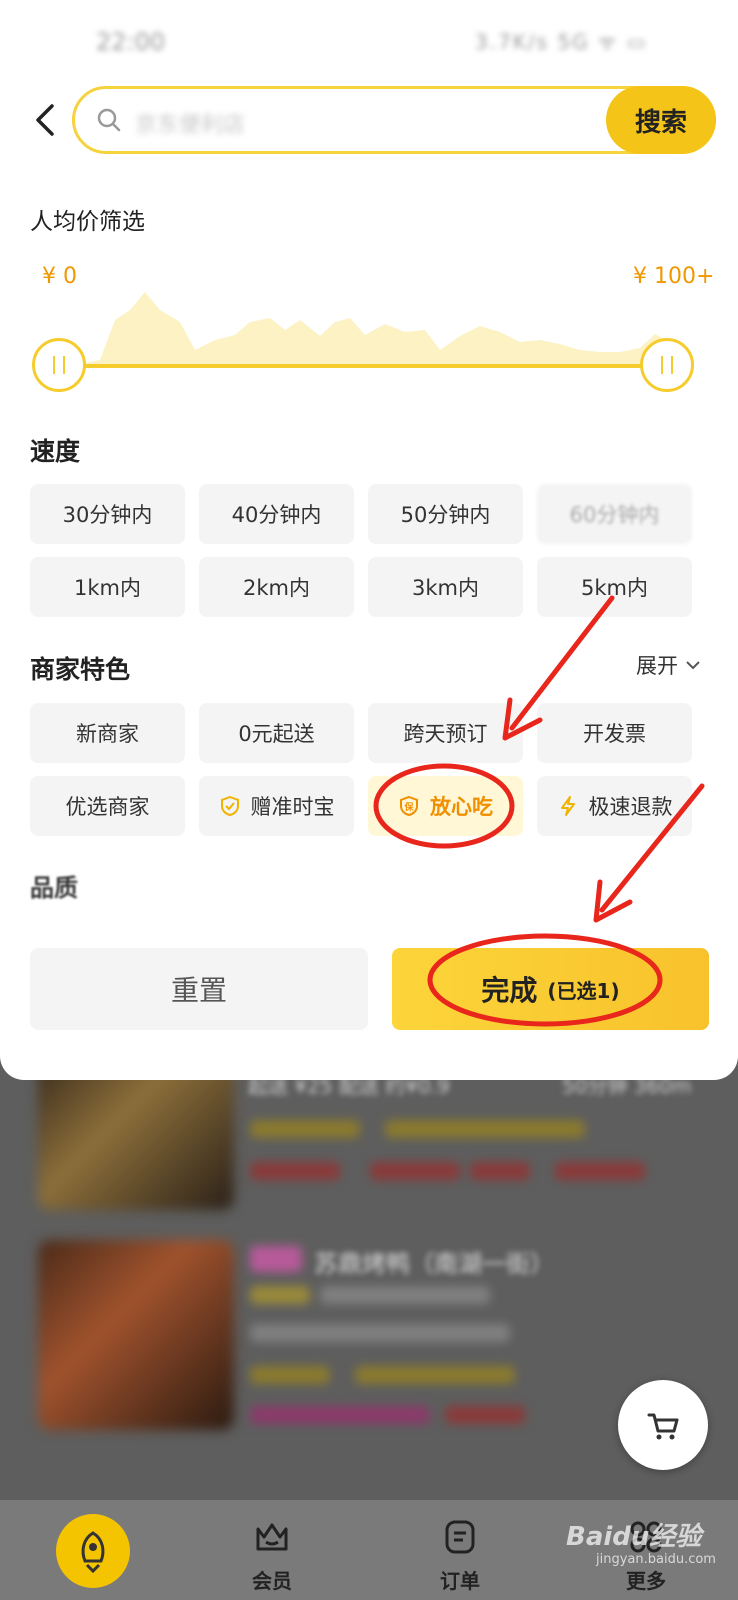 The width and height of the screenshot is (738, 1600). Describe the element at coordinates (280, 1295) in the screenshot. I see `rating-tag` at that location.